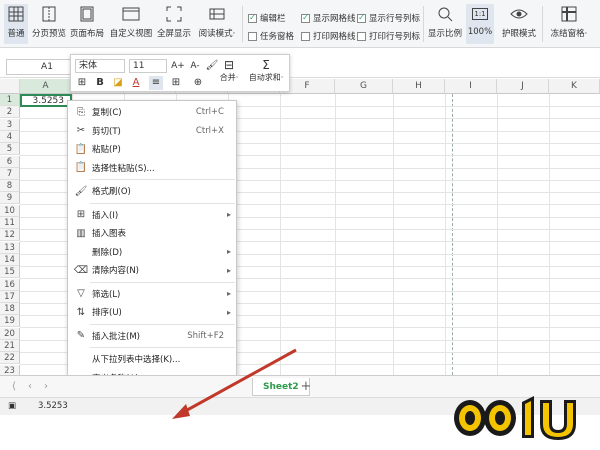 This screenshot has height=450, width=600. Describe the element at coordinates (10, 210) in the screenshot. I see `row-header-10: 10` at that location.